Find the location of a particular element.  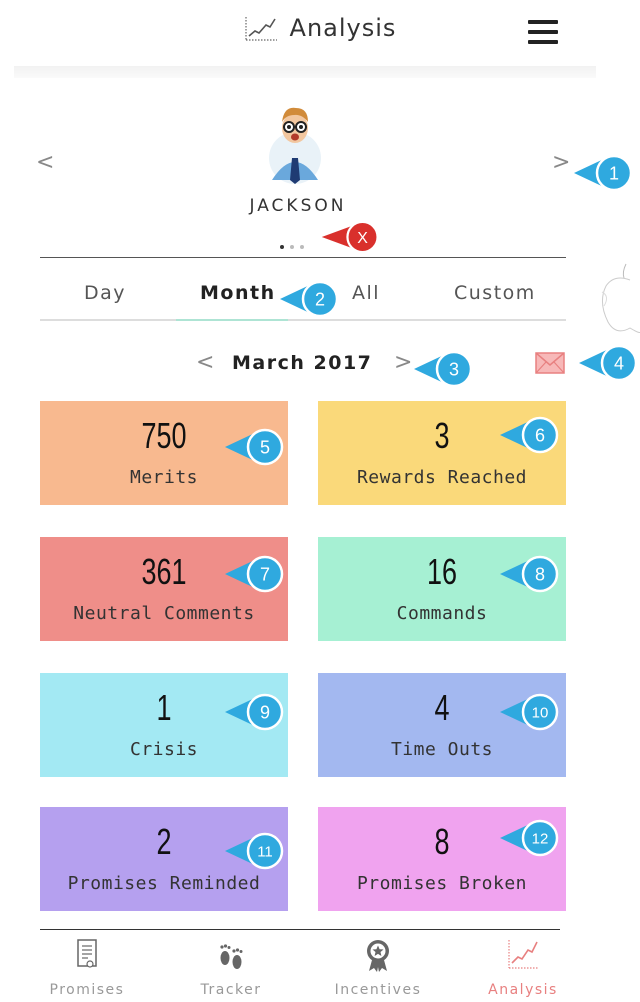

nav-tracker: Tracker is located at coordinates (231, 968).